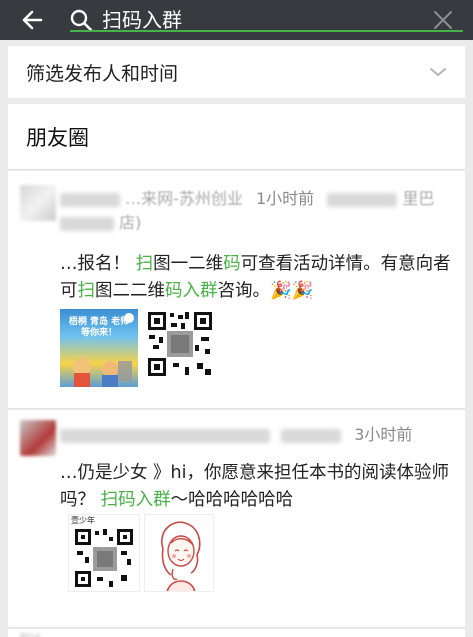 The image size is (473, 637). I want to click on back-button, so click(32, 20).